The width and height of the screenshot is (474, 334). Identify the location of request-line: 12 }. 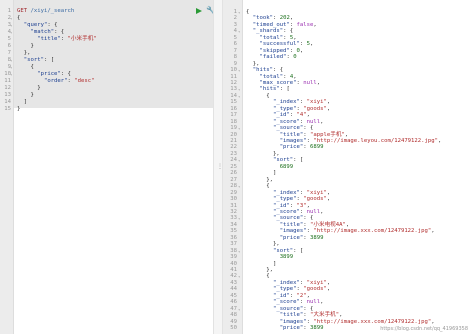
(106, 88).